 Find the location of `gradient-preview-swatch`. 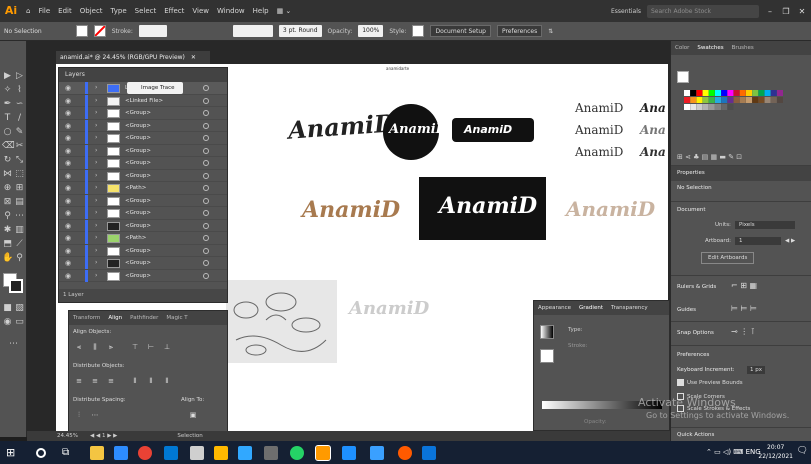

gradient-preview-swatch is located at coordinates (547, 332).